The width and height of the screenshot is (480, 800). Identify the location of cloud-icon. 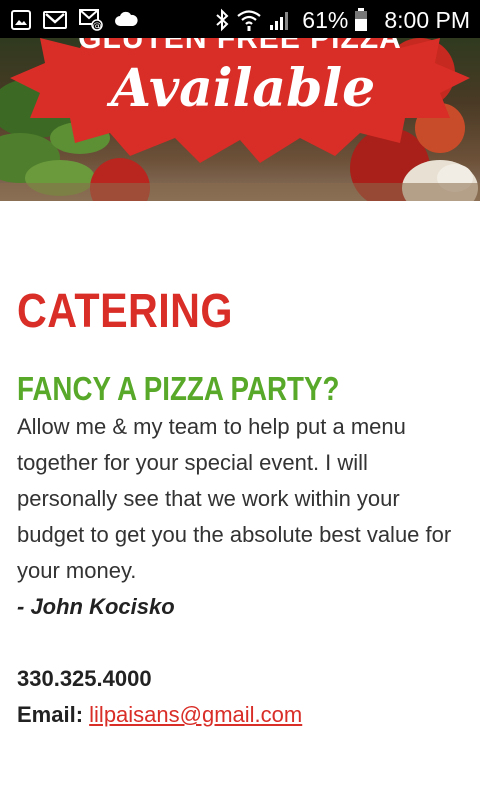
(126, 20).